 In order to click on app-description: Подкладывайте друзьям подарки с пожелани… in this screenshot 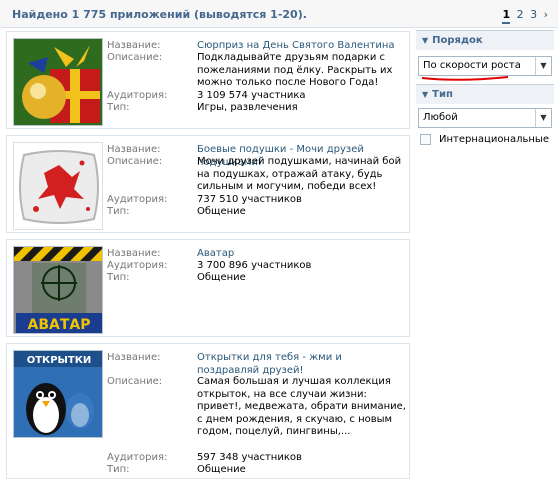, I will do `click(295, 70)`.